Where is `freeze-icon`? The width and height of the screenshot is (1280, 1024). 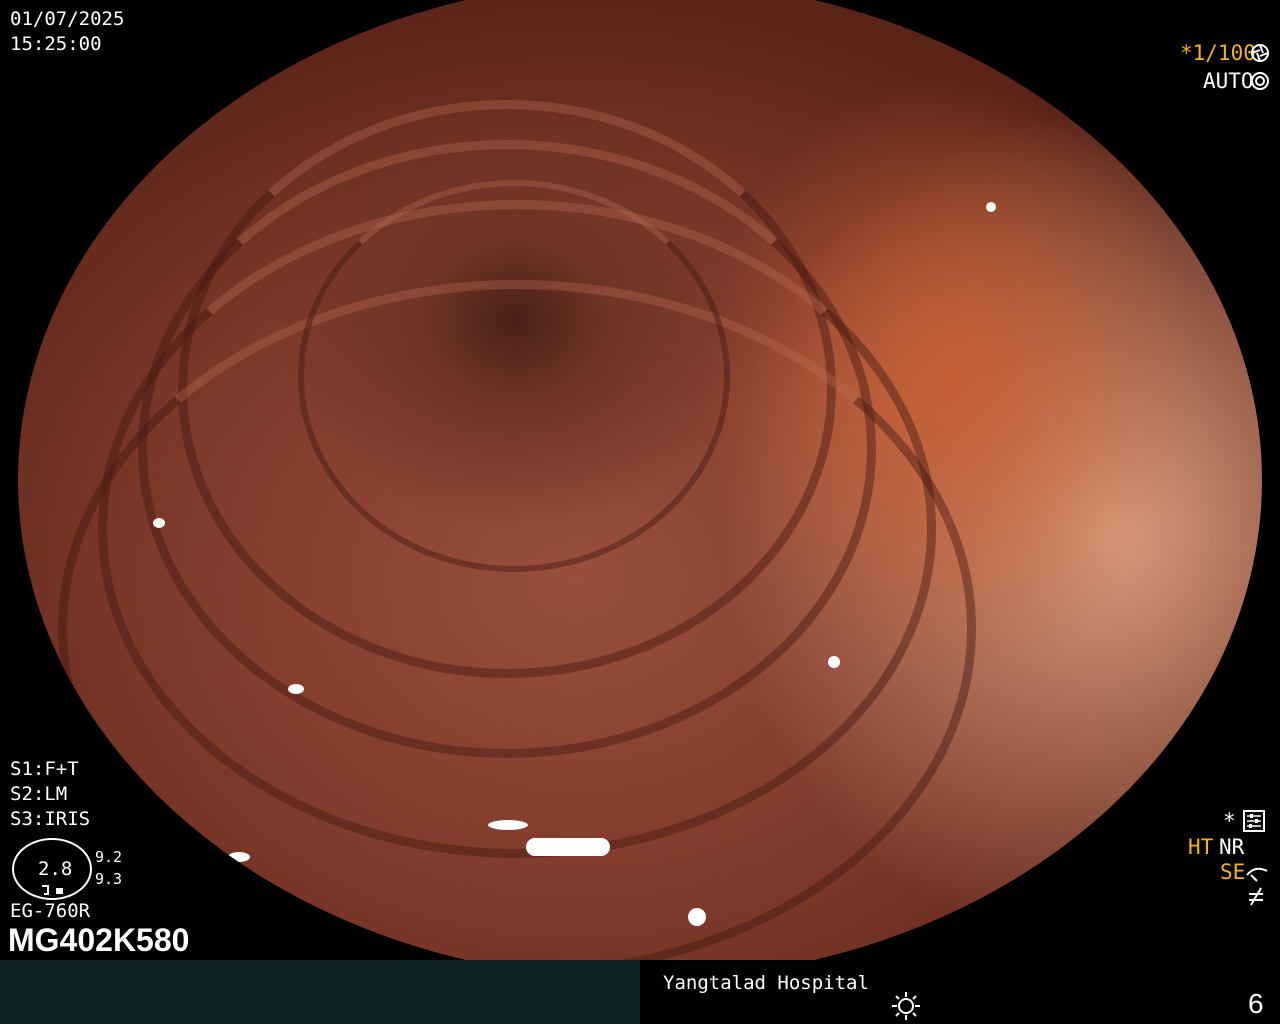
freeze-icon is located at coordinates (1256, 896).